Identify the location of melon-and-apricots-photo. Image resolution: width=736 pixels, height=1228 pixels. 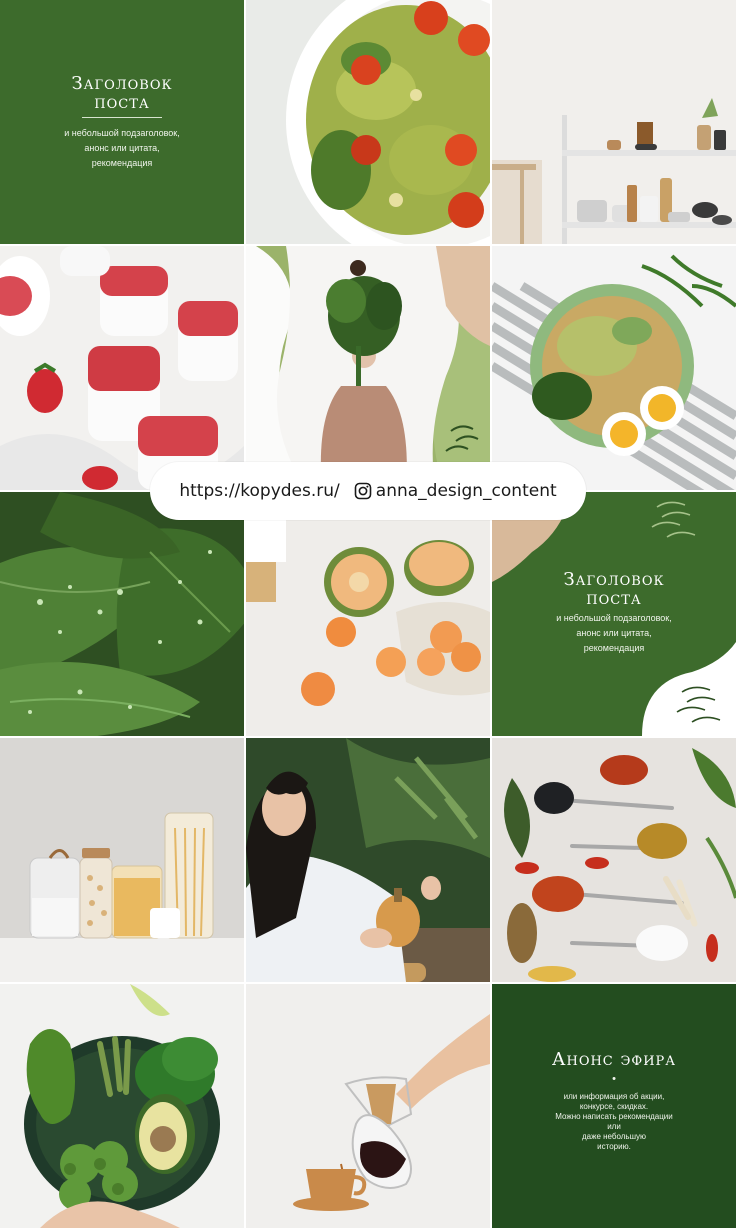
(368, 614).